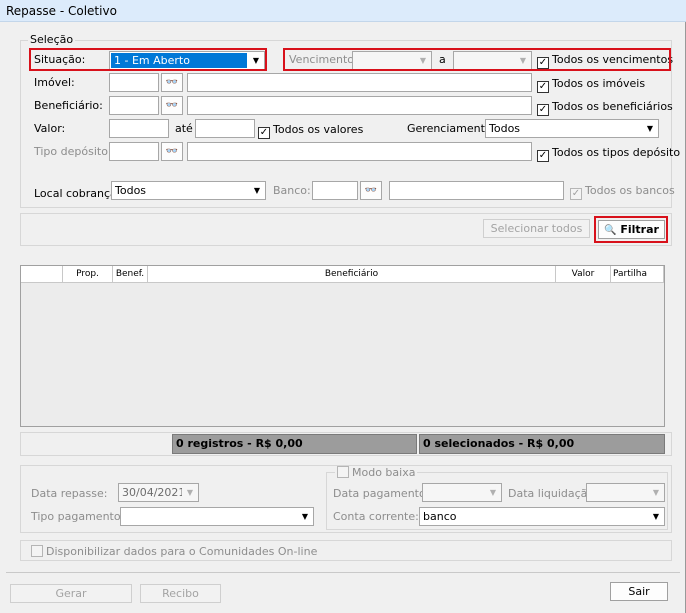 This screenshot has width=686, height=613. Describe the element at coordinates (335, 190) in the screenshot. I see `banco-code-input` at that location.